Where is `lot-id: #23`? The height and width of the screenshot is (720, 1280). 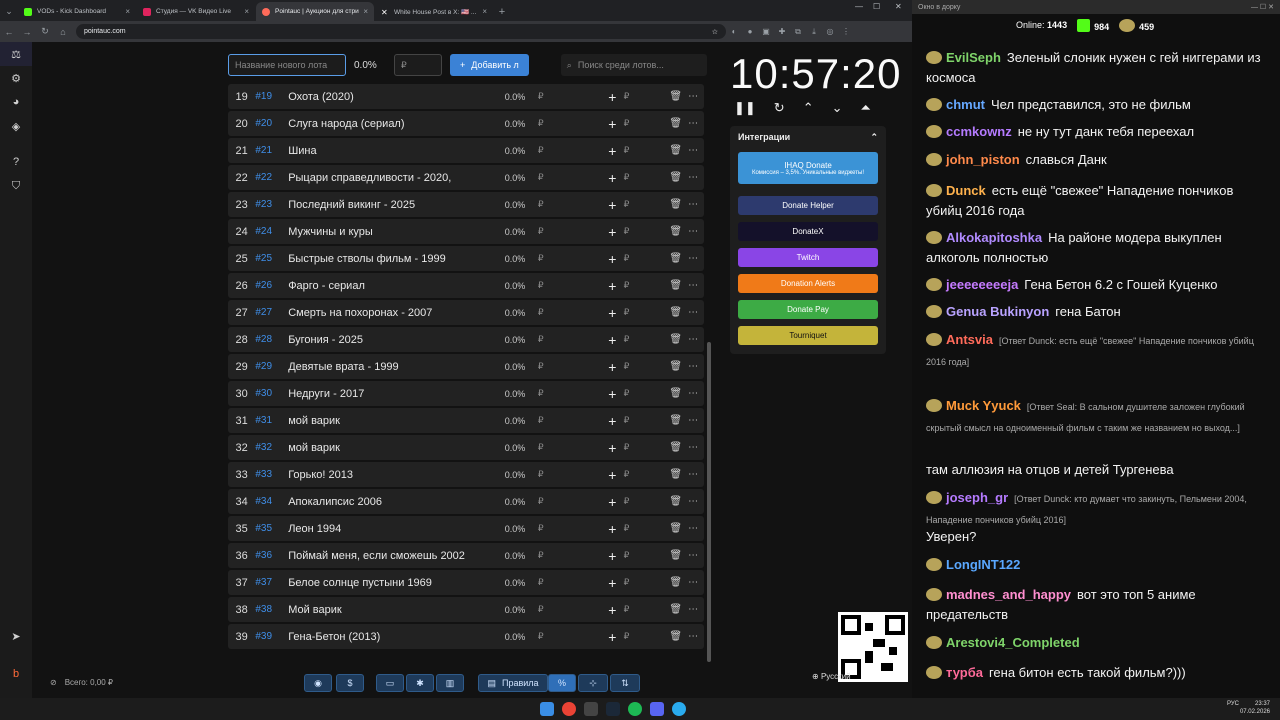
lot-id: #23 is located at coordinates (271, 204).